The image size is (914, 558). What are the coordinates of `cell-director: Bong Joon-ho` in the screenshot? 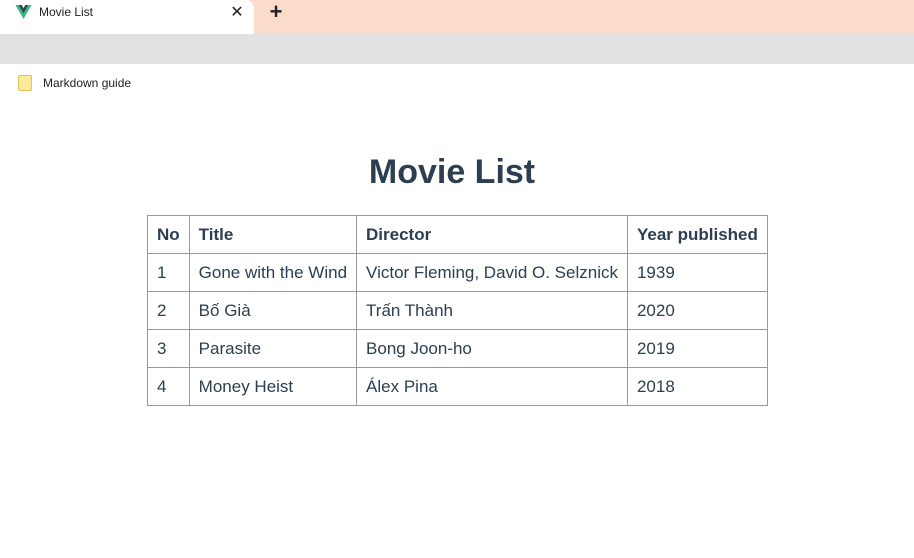 It's located at (492, 348).